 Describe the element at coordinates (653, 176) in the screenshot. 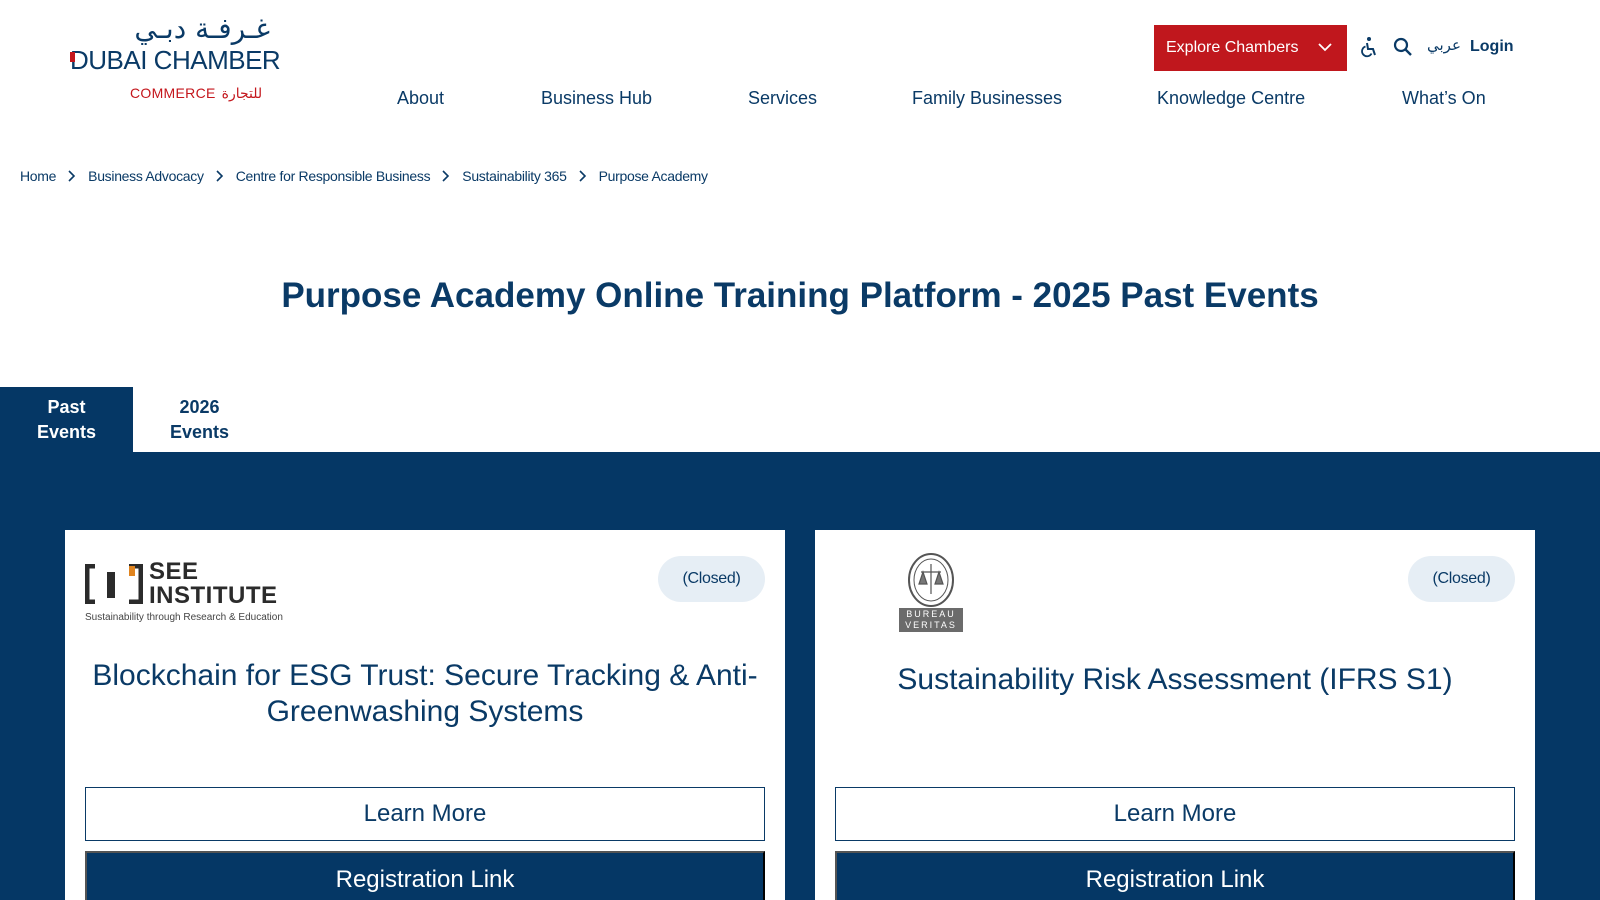

I see `breadcrumb-current-purpose-academy: Purpose Academy` at that location.